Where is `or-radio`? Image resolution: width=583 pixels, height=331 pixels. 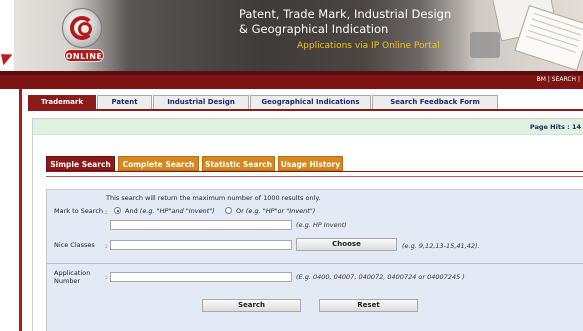
or-radio is located at coordinates (228, 210).